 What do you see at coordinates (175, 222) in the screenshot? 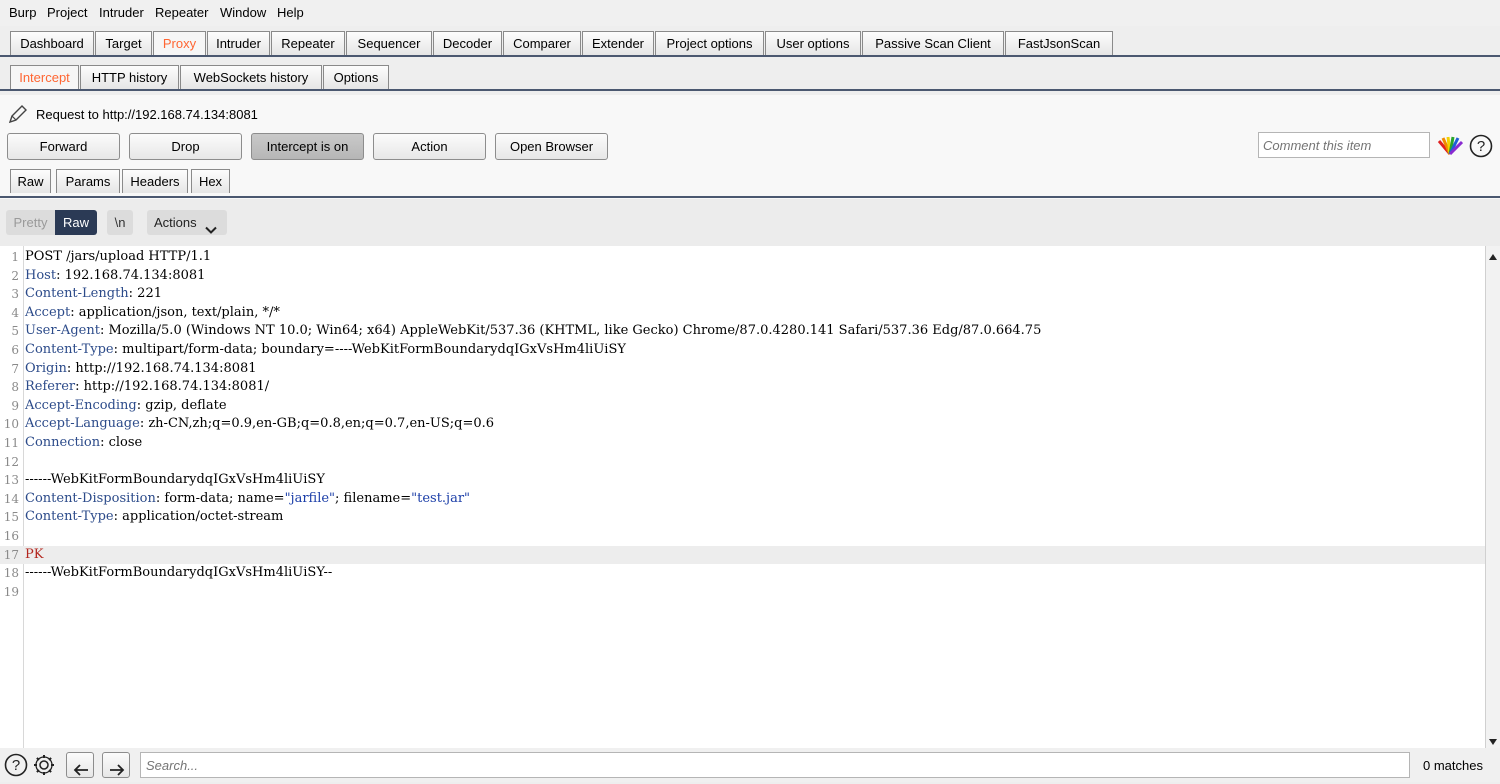
I see `actions-label: Actions` at bounding box center [175, 222].